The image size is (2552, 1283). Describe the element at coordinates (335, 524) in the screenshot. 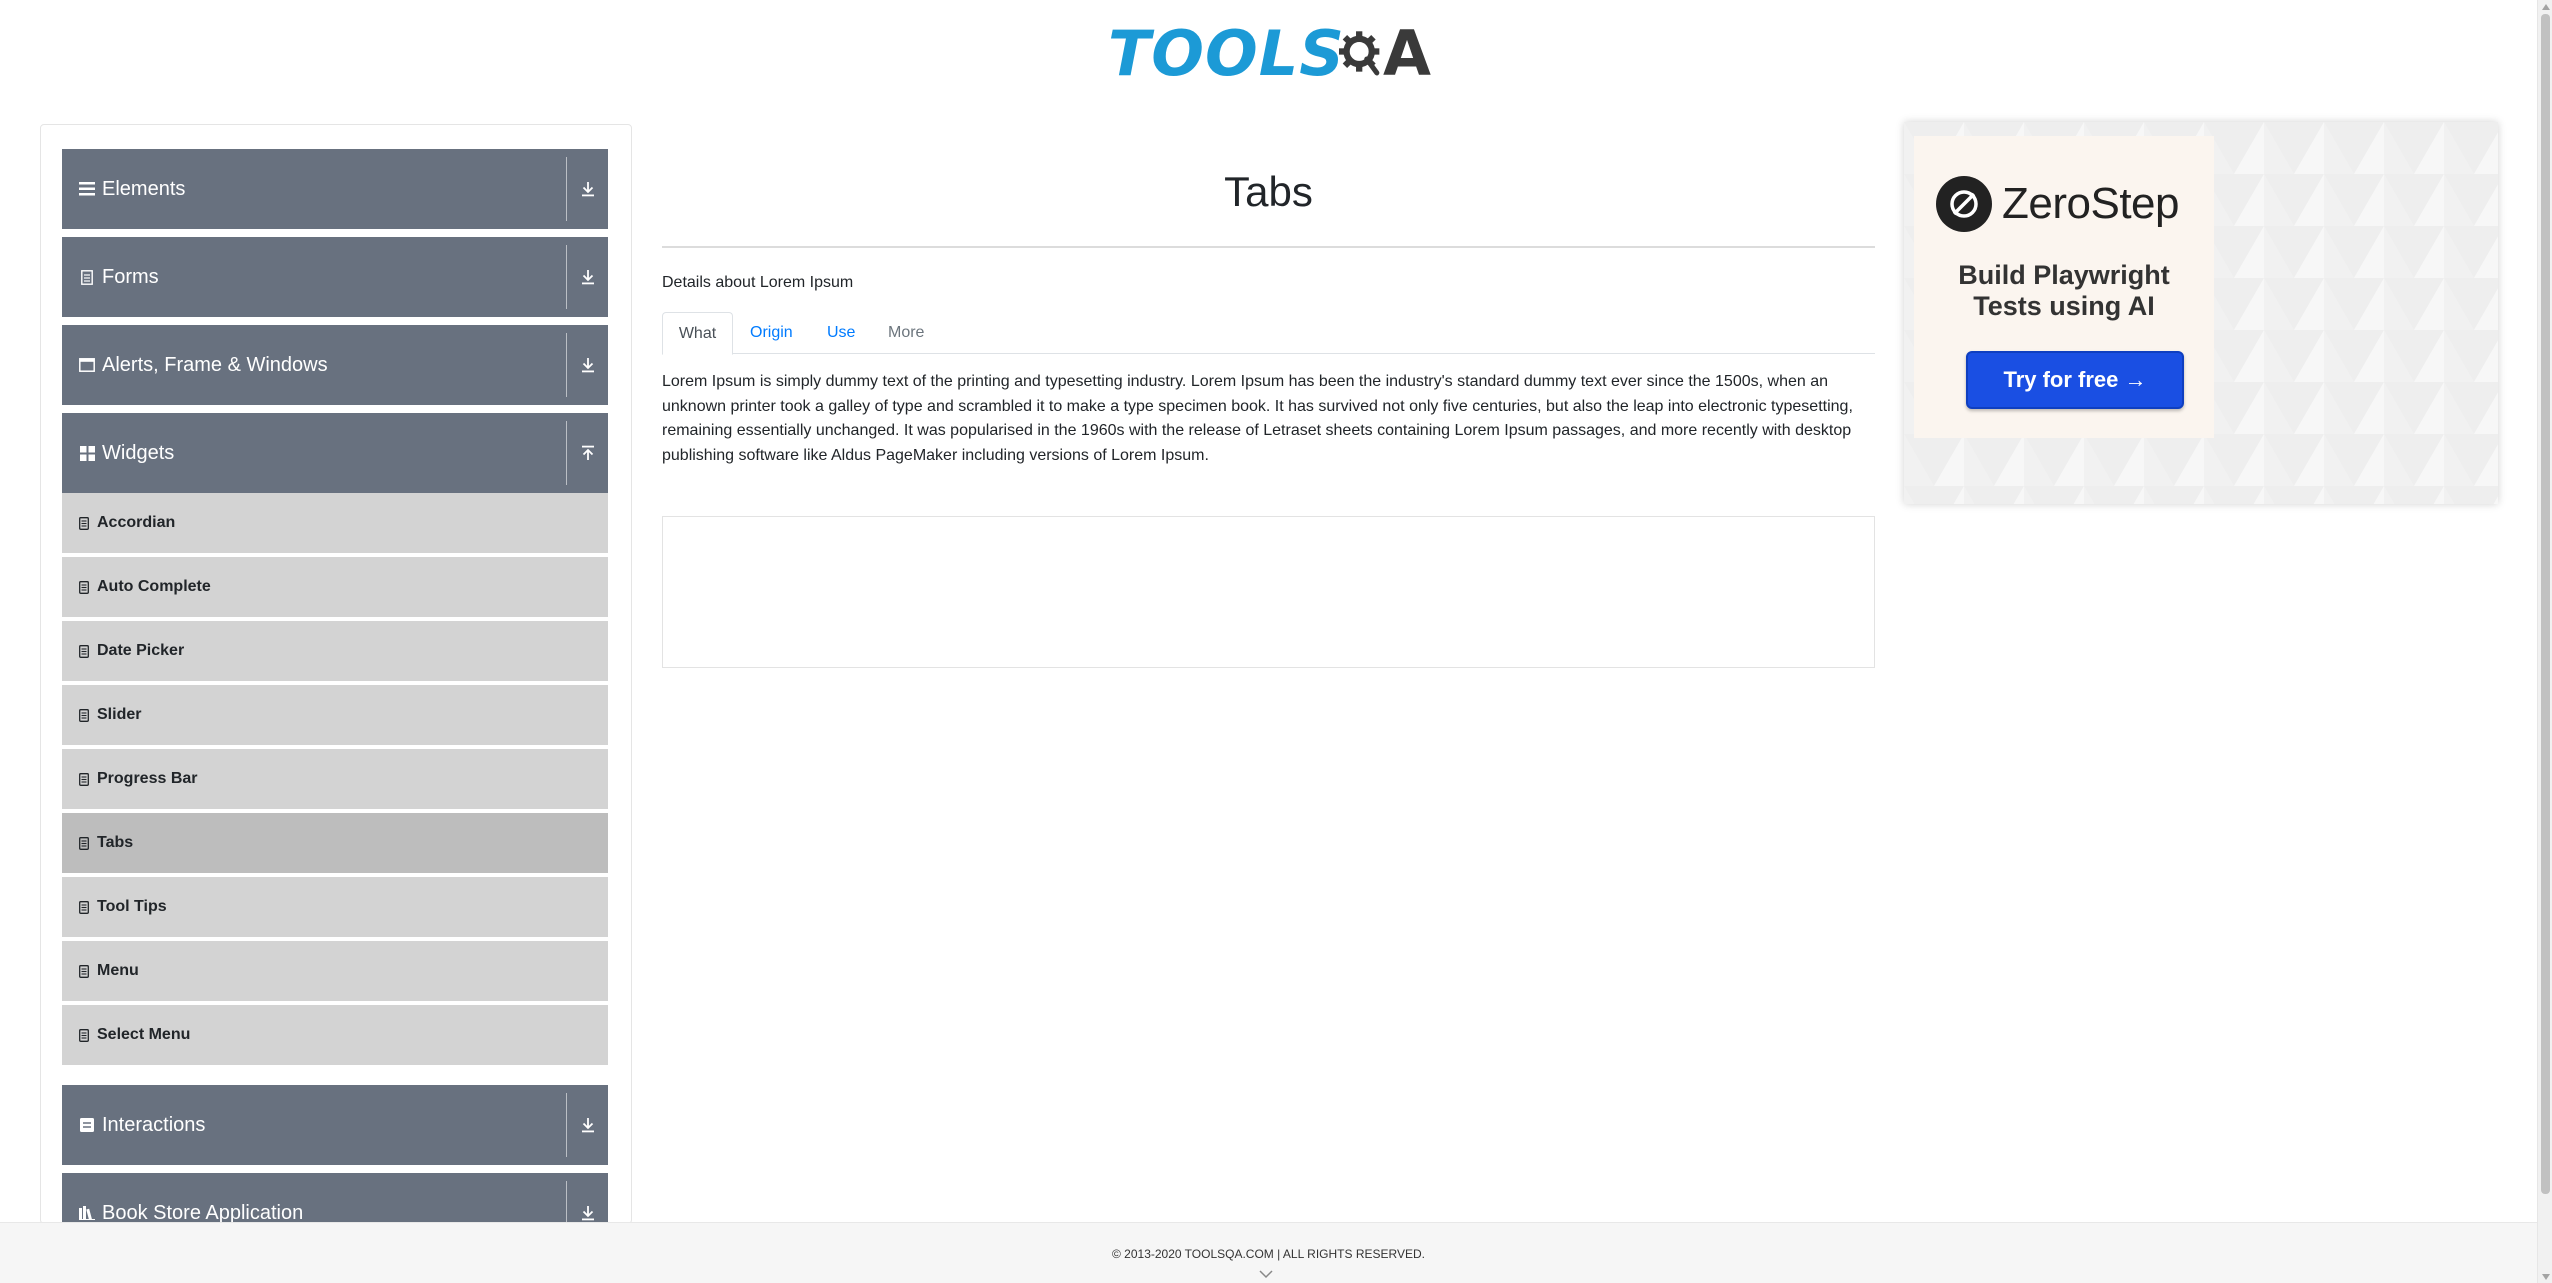

I see `sidebar-item-accordian: Accordian` at that location.